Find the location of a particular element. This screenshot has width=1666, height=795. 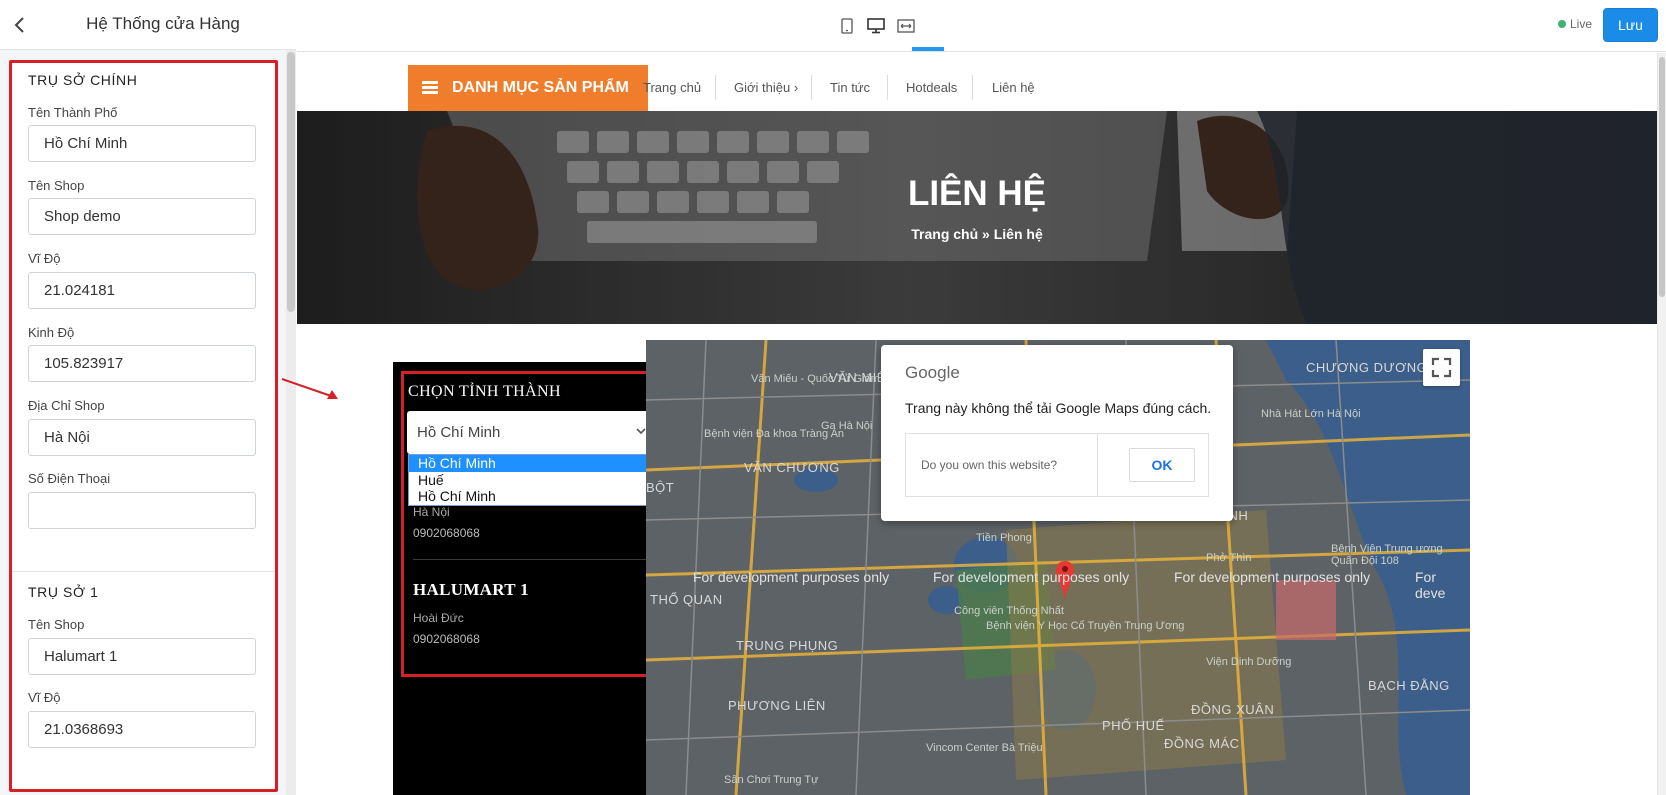

map-poi-label: Ga Hà Nội is located at coordinates (847, 426).